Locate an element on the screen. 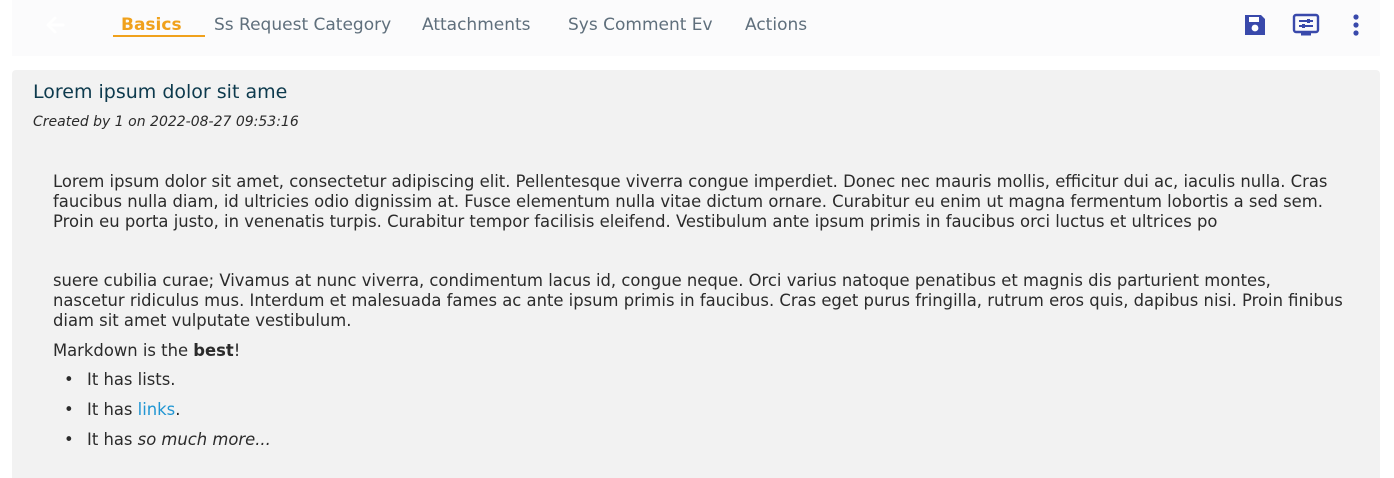 Image resolution: width=1394 pixels, height=478 pixels. paragraph-3: Markdown is the best! is located at coordinates (698, 351).